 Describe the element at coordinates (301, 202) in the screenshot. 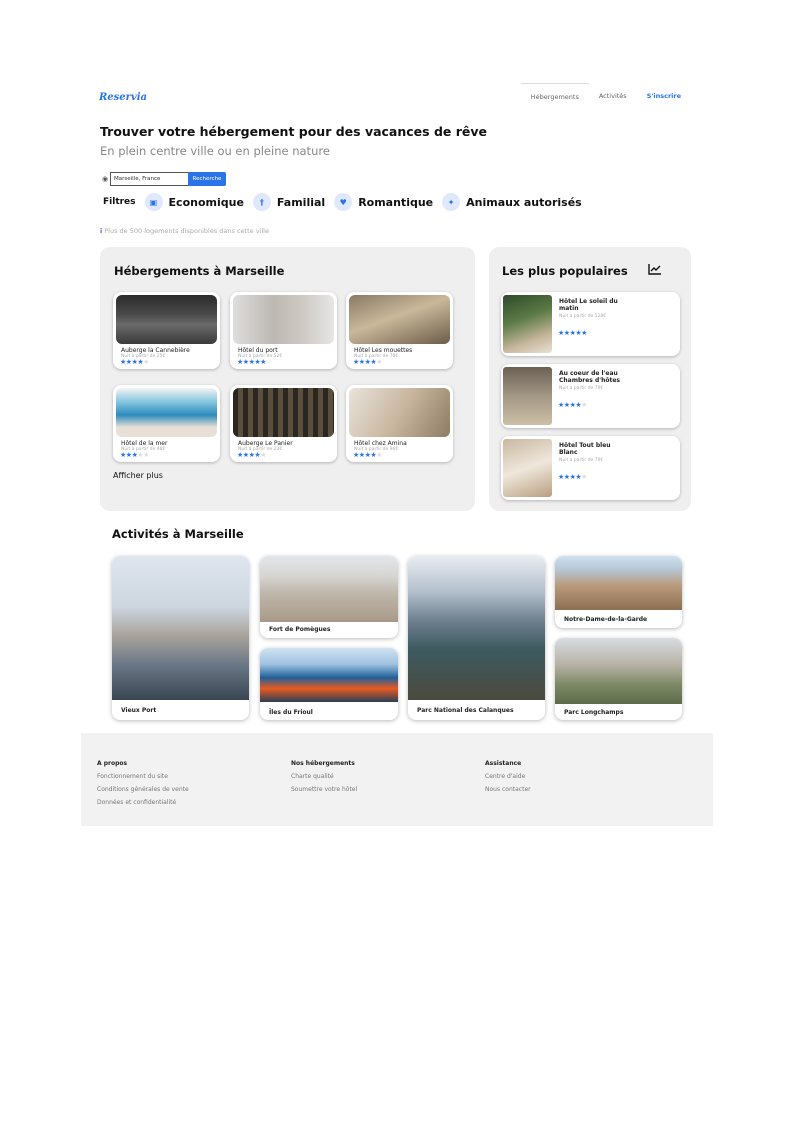

I see `filter-label: Familial` at that location.